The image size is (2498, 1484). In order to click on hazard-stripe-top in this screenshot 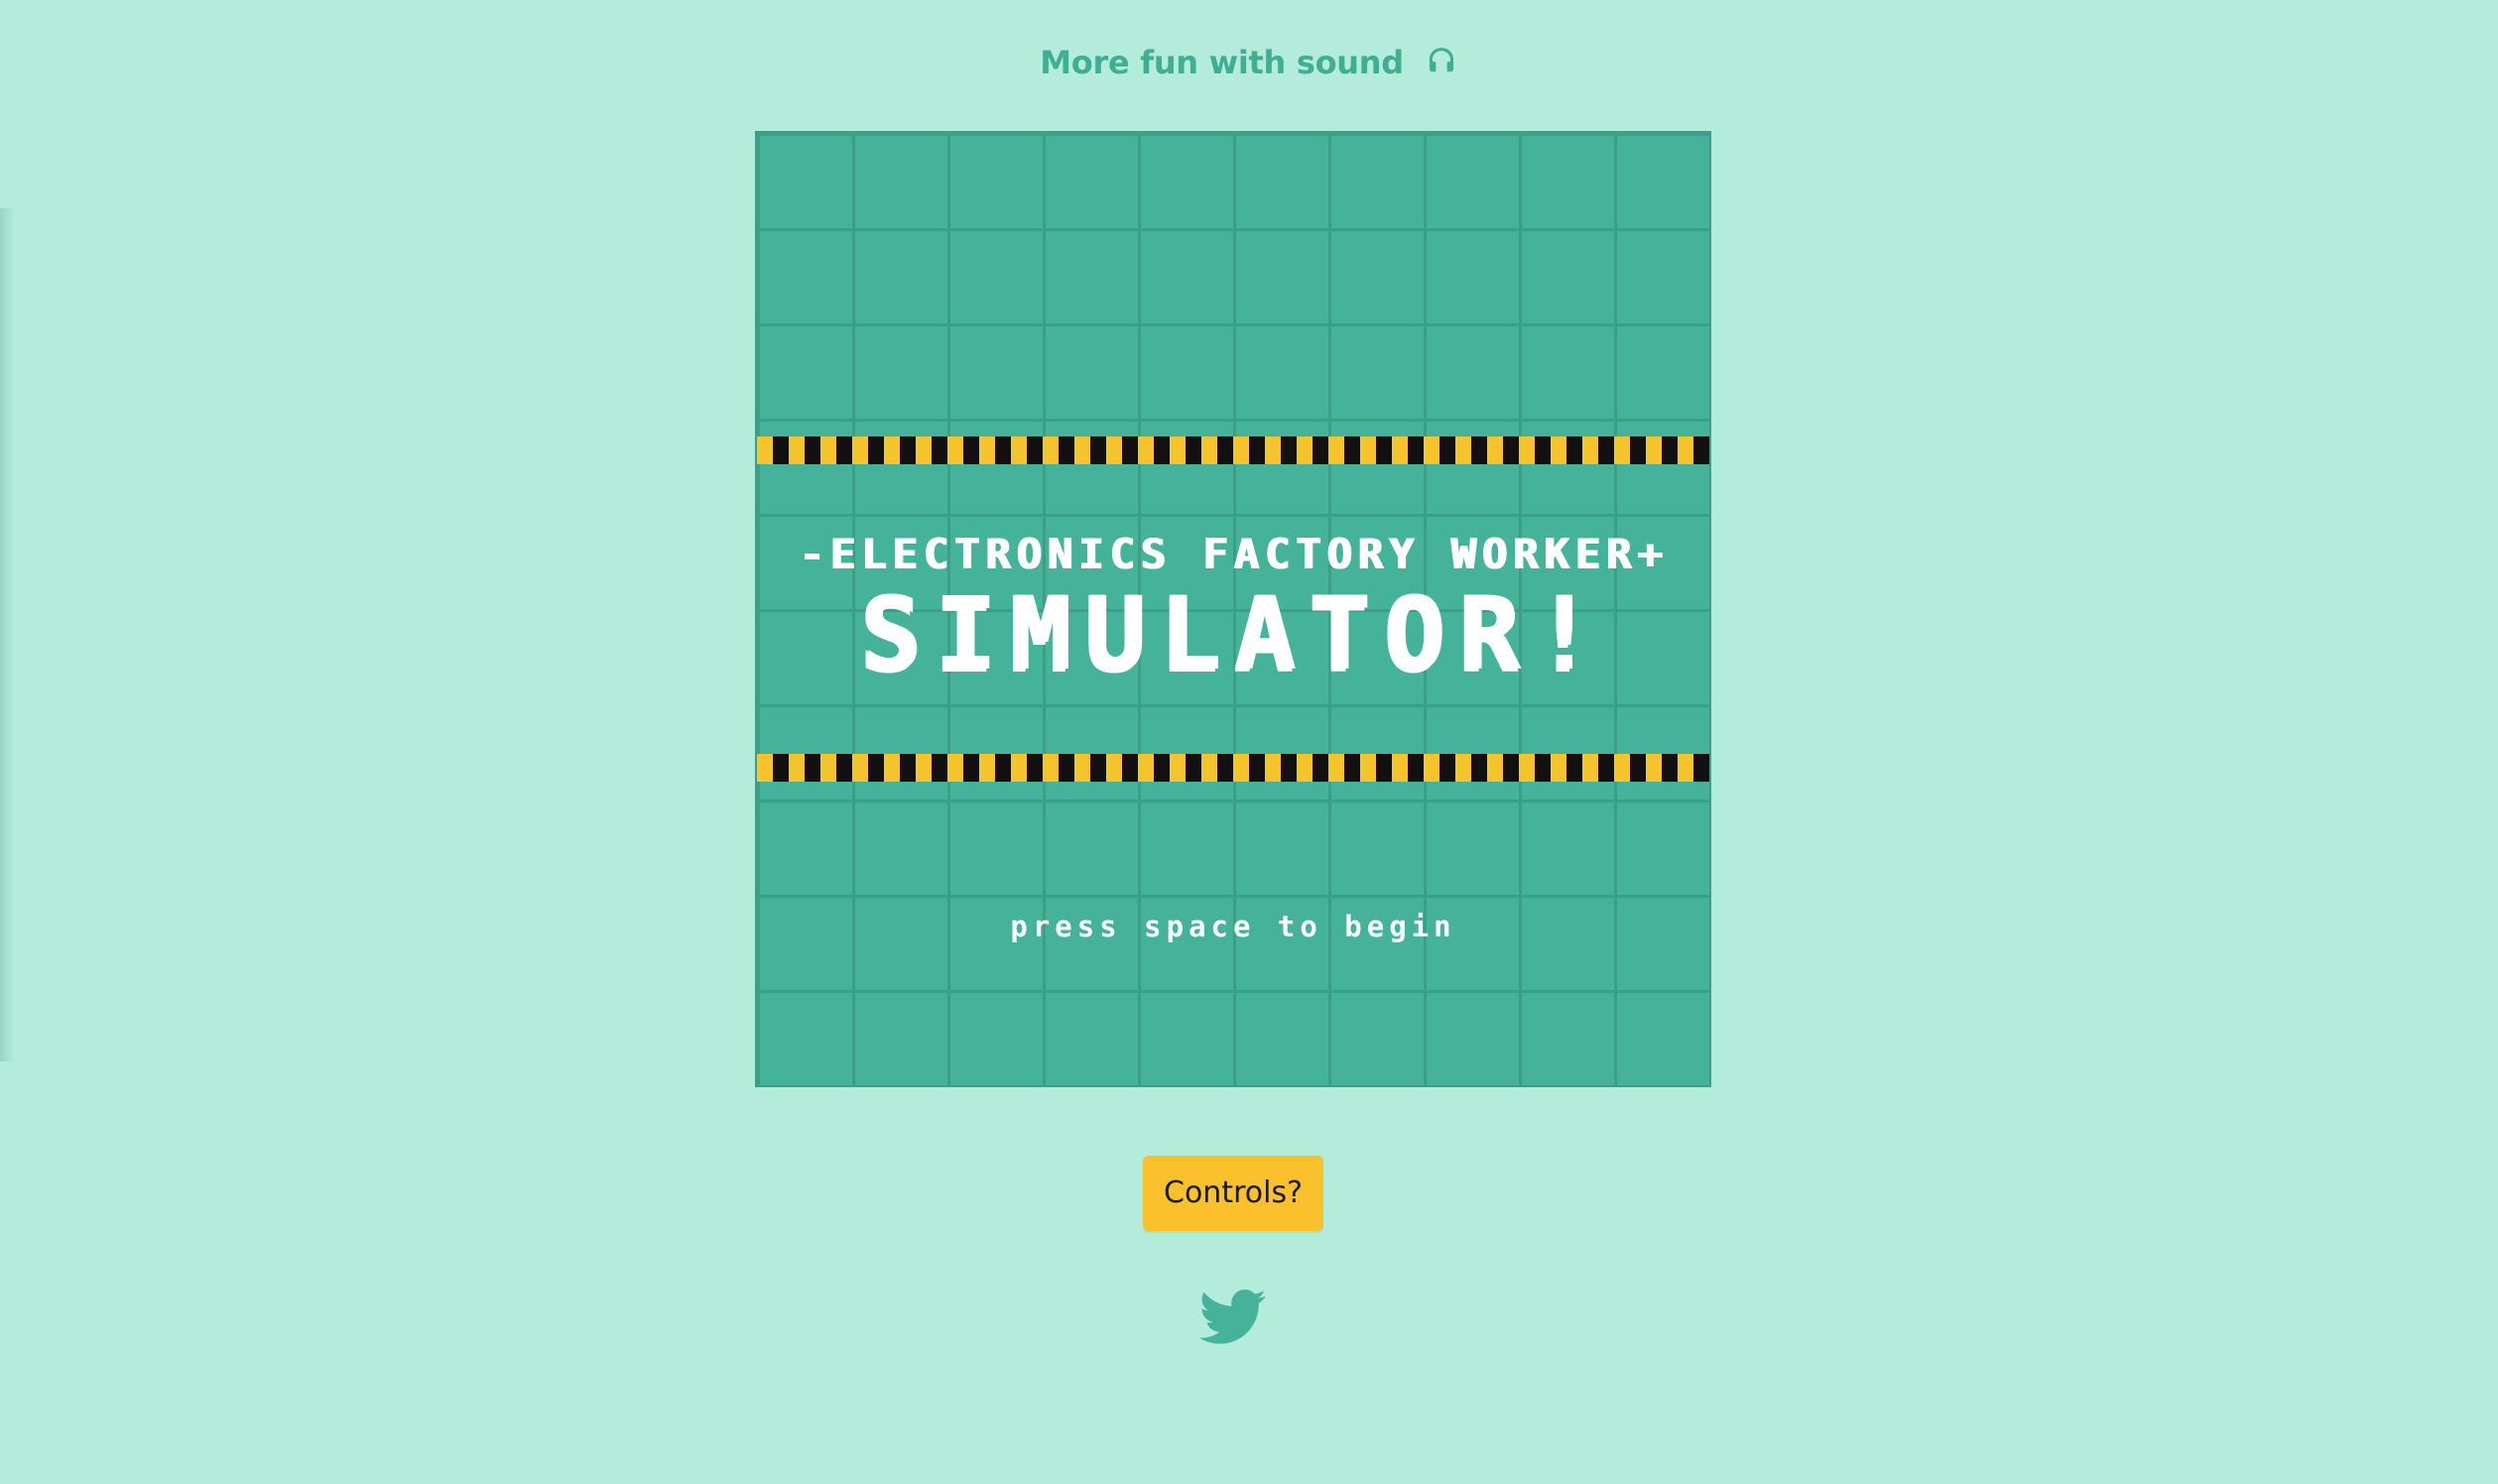, I will do `click(1233, 450)`.